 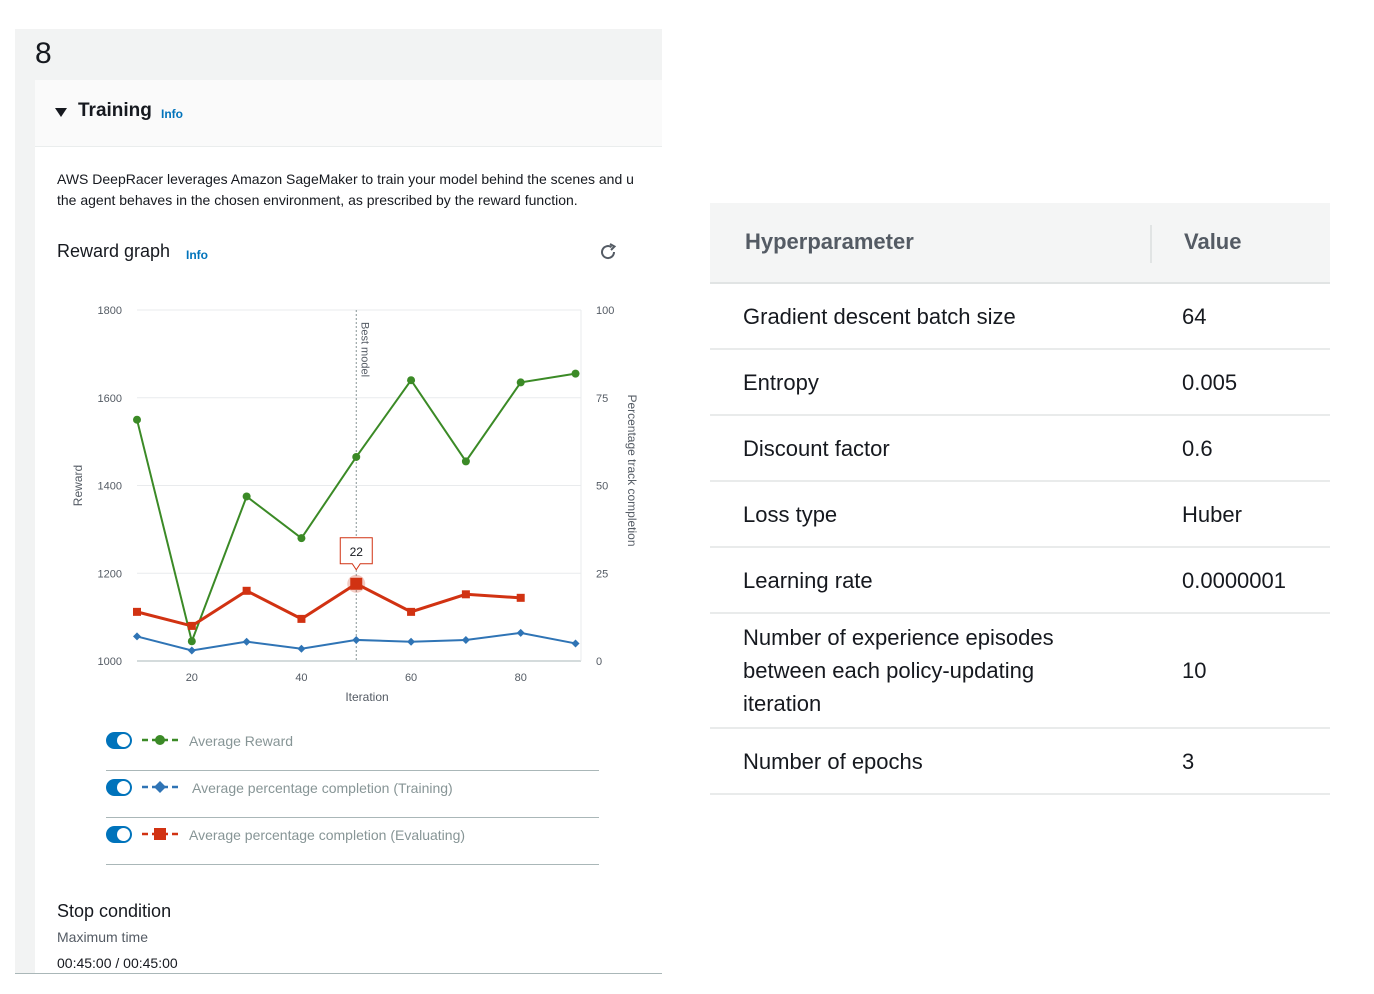 What do you see at coordinates (1020, 515) in the screenshot?
I see `table-row: Loss type Huber` at bounding box center [1020, 515].